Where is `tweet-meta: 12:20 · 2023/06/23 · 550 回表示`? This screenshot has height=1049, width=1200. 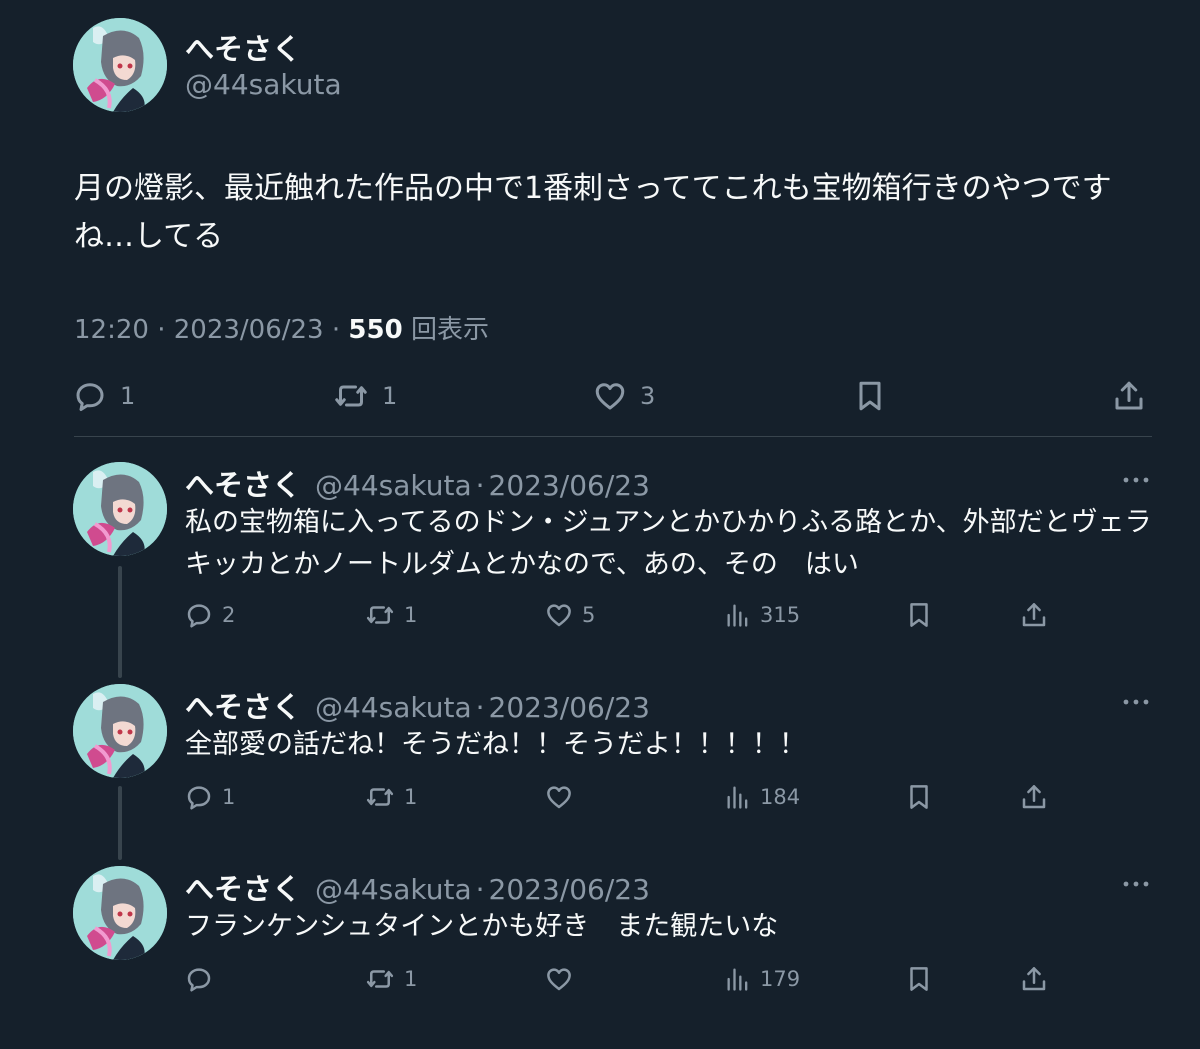 tweet-meta: 12:20 · 2023/06/23 · 550 回表示 is located at coordinates (281, 327).